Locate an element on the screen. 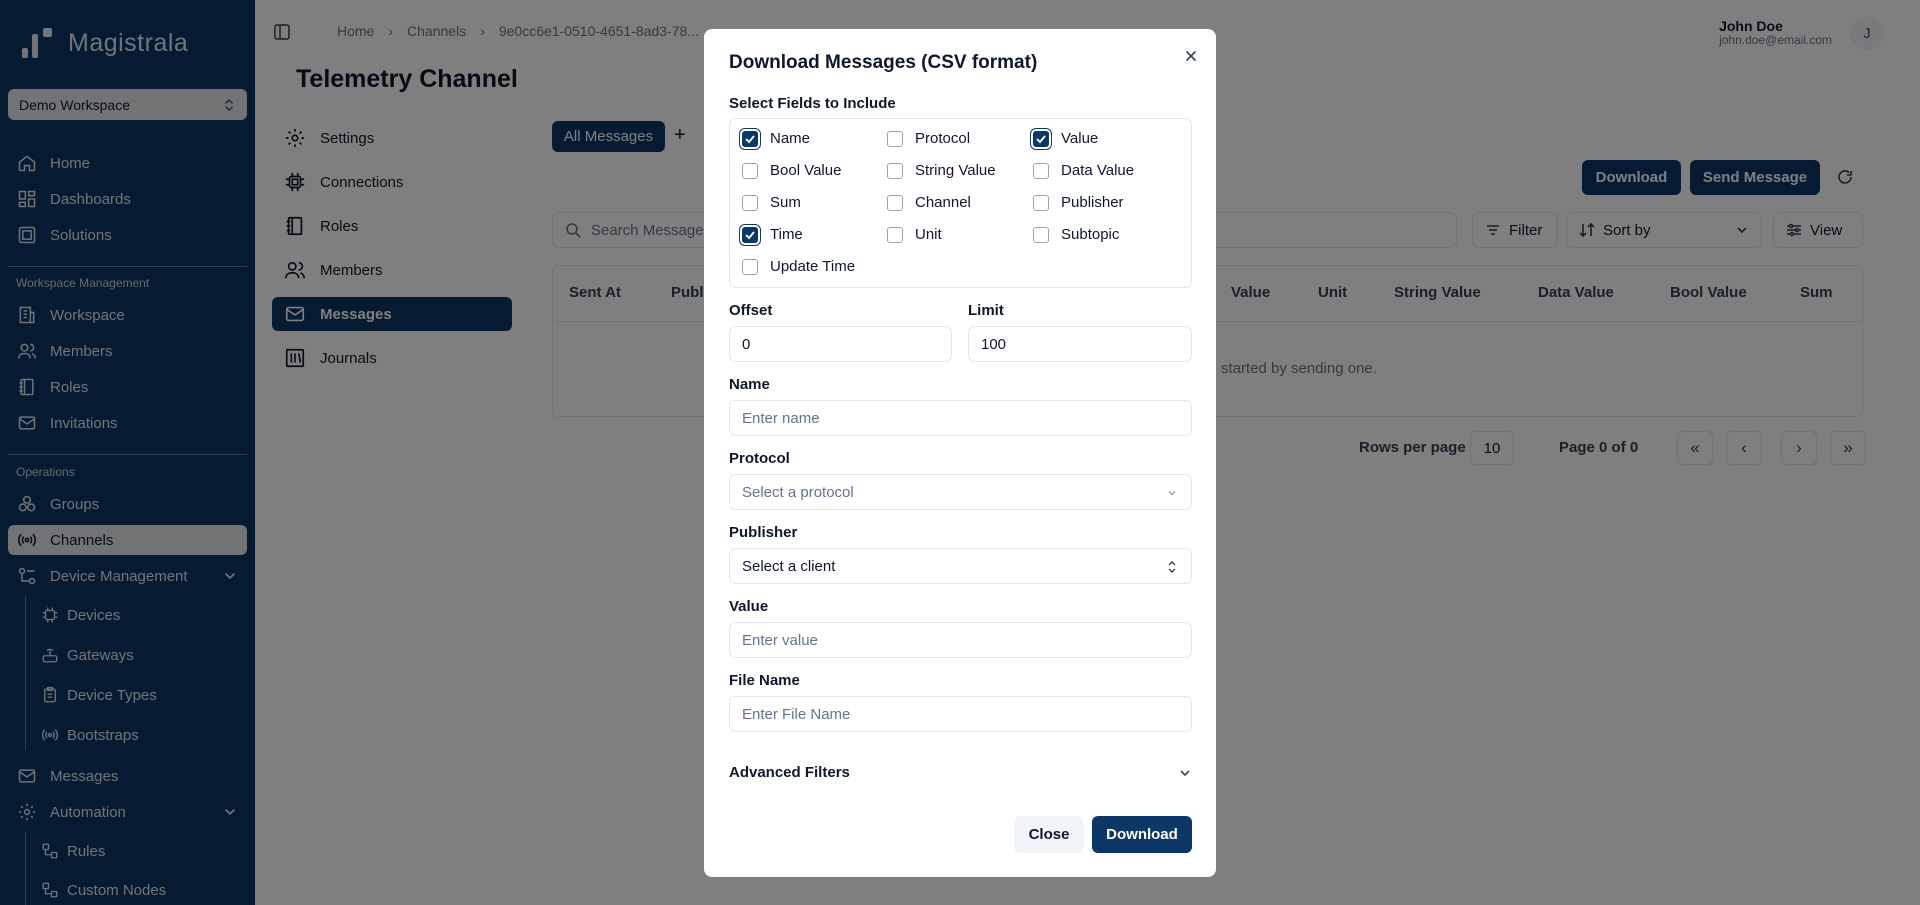 This screenshot has width=1920, height=905. field-protocol-checkbox: Protocol is located at coordinates (928, 138).